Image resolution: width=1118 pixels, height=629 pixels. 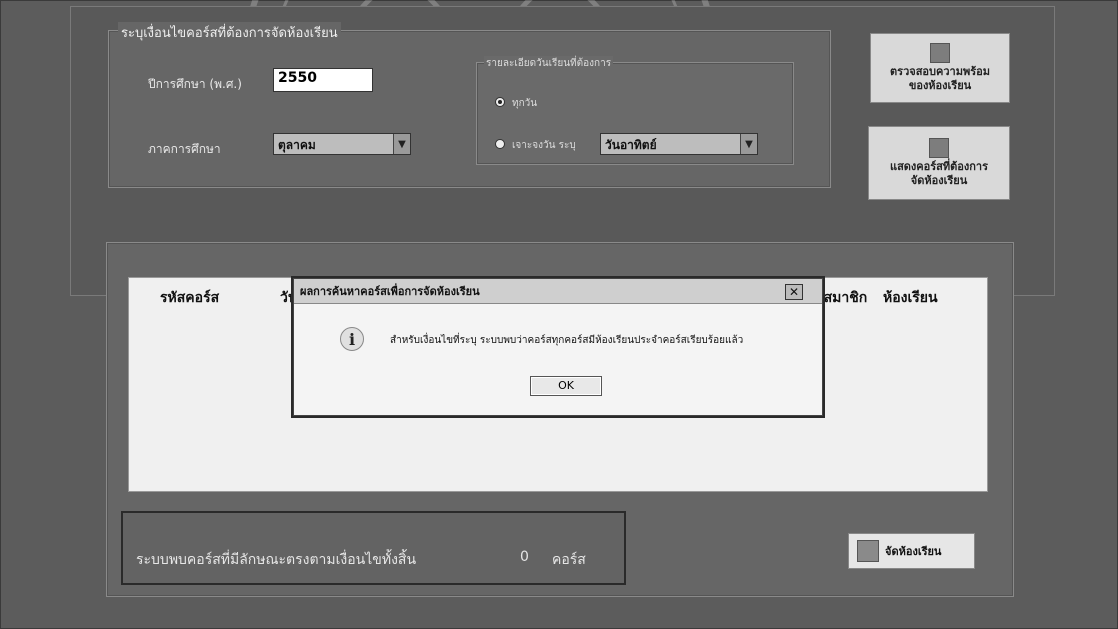 I want to click on col-header-room: ห้องเรียน, so click(x=910, y=298).